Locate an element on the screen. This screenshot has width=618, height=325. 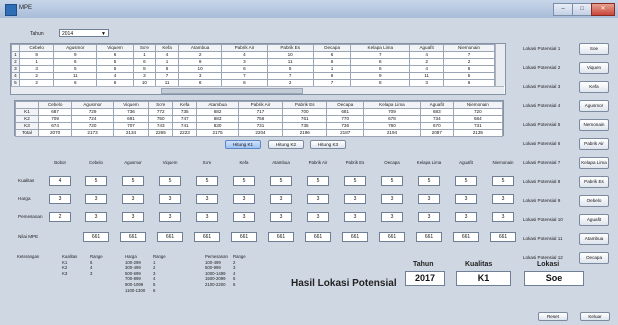
table-cell: 2194 is located at coordinates (392, 133).